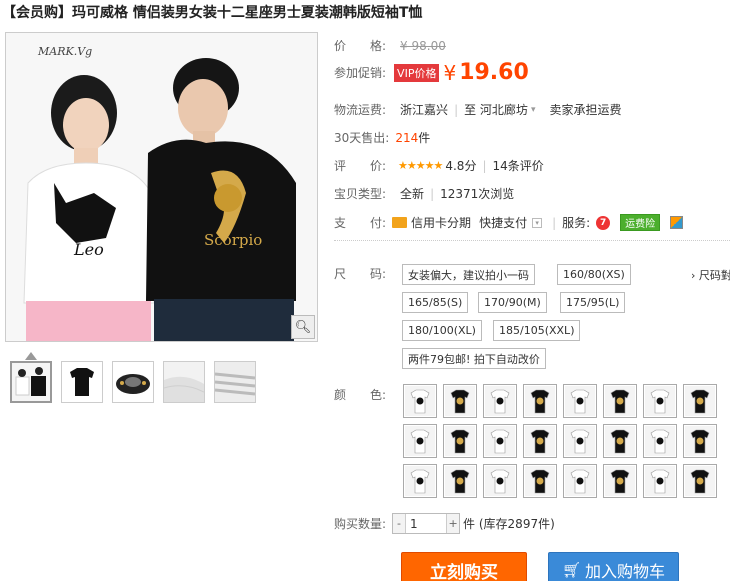  What do you see at coordinates (441, 222) in the screenshot?
I see `credit-installment-option: 信用卡分期` at bounding box center [441, 222].